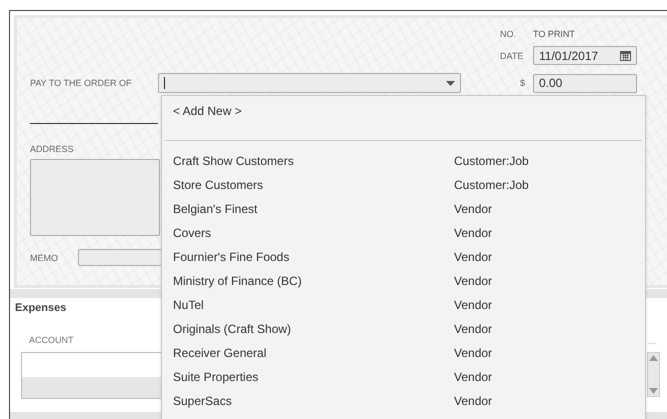 The width and height of the screenshot is (667, 419). What do you see at coordinates (403, 353) in the screenshot?
I see `list-item: Receiver General Vendor` at bounding box center [403, 353].